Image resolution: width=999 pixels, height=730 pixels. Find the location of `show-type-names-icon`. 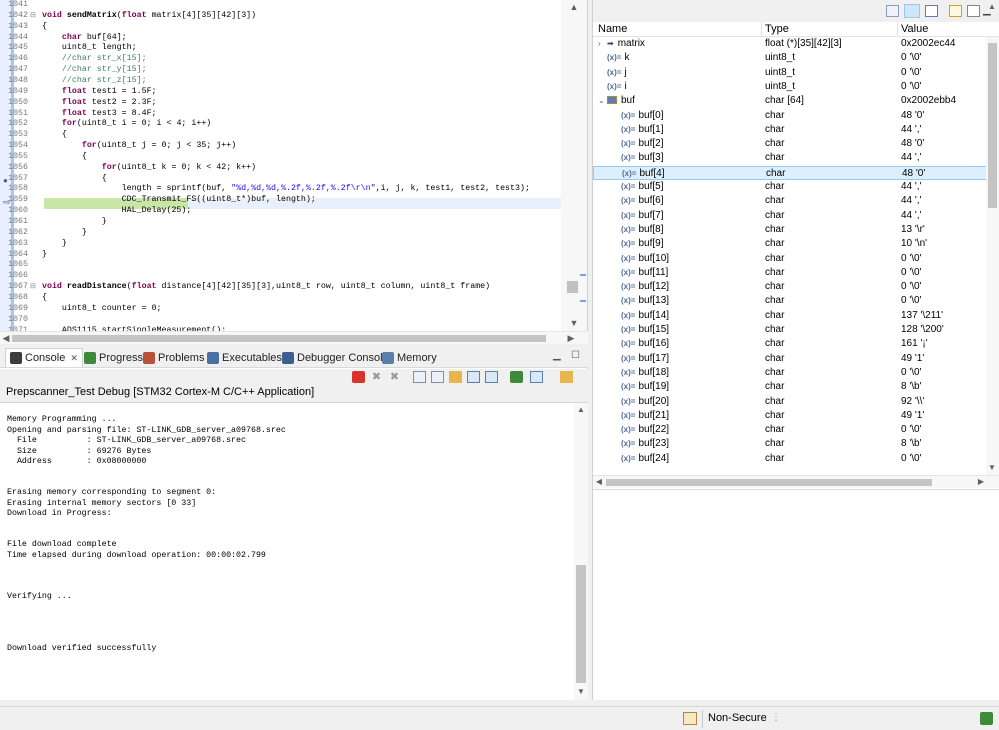

show-type-names-icon is located at coordinates (892, 11).